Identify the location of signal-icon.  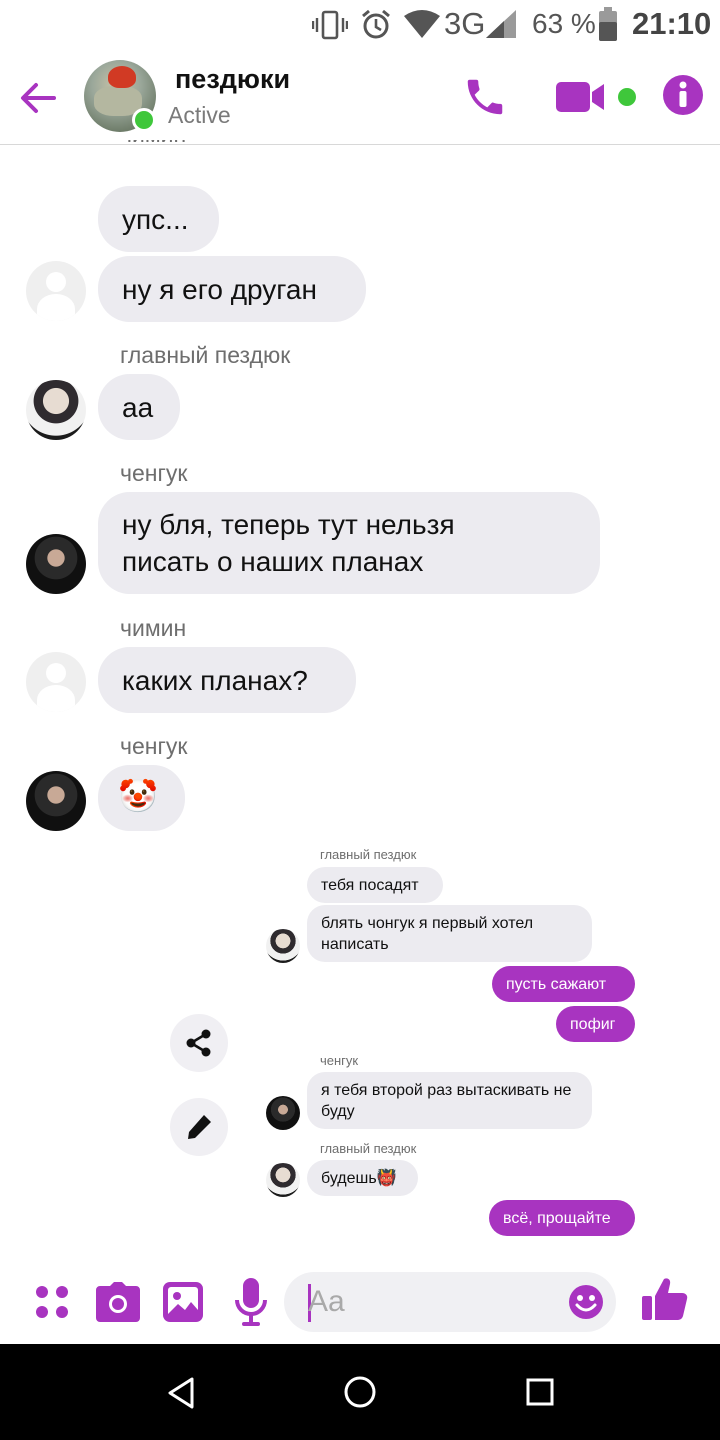
(501, 24).